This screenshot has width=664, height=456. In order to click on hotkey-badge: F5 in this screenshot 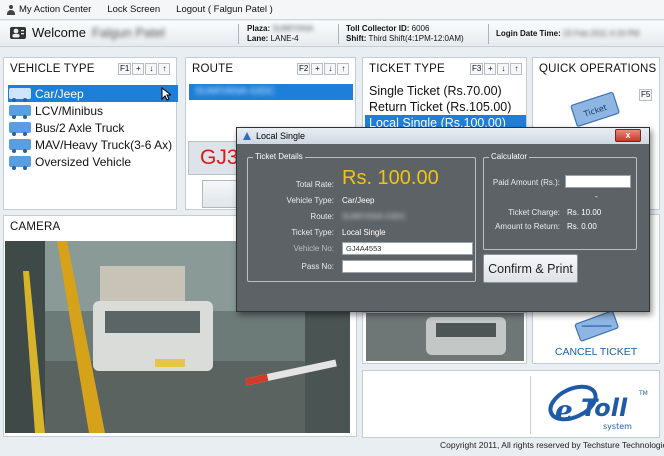, I will do `click(646, 95)`.